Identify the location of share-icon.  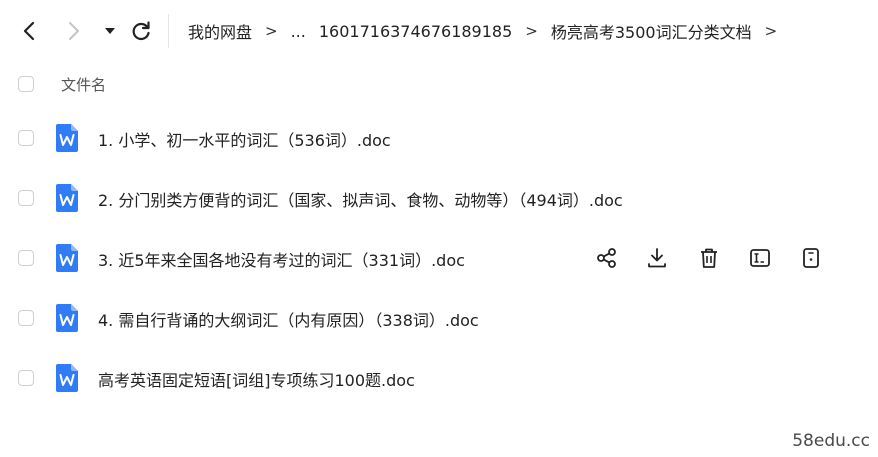
(606, 258).